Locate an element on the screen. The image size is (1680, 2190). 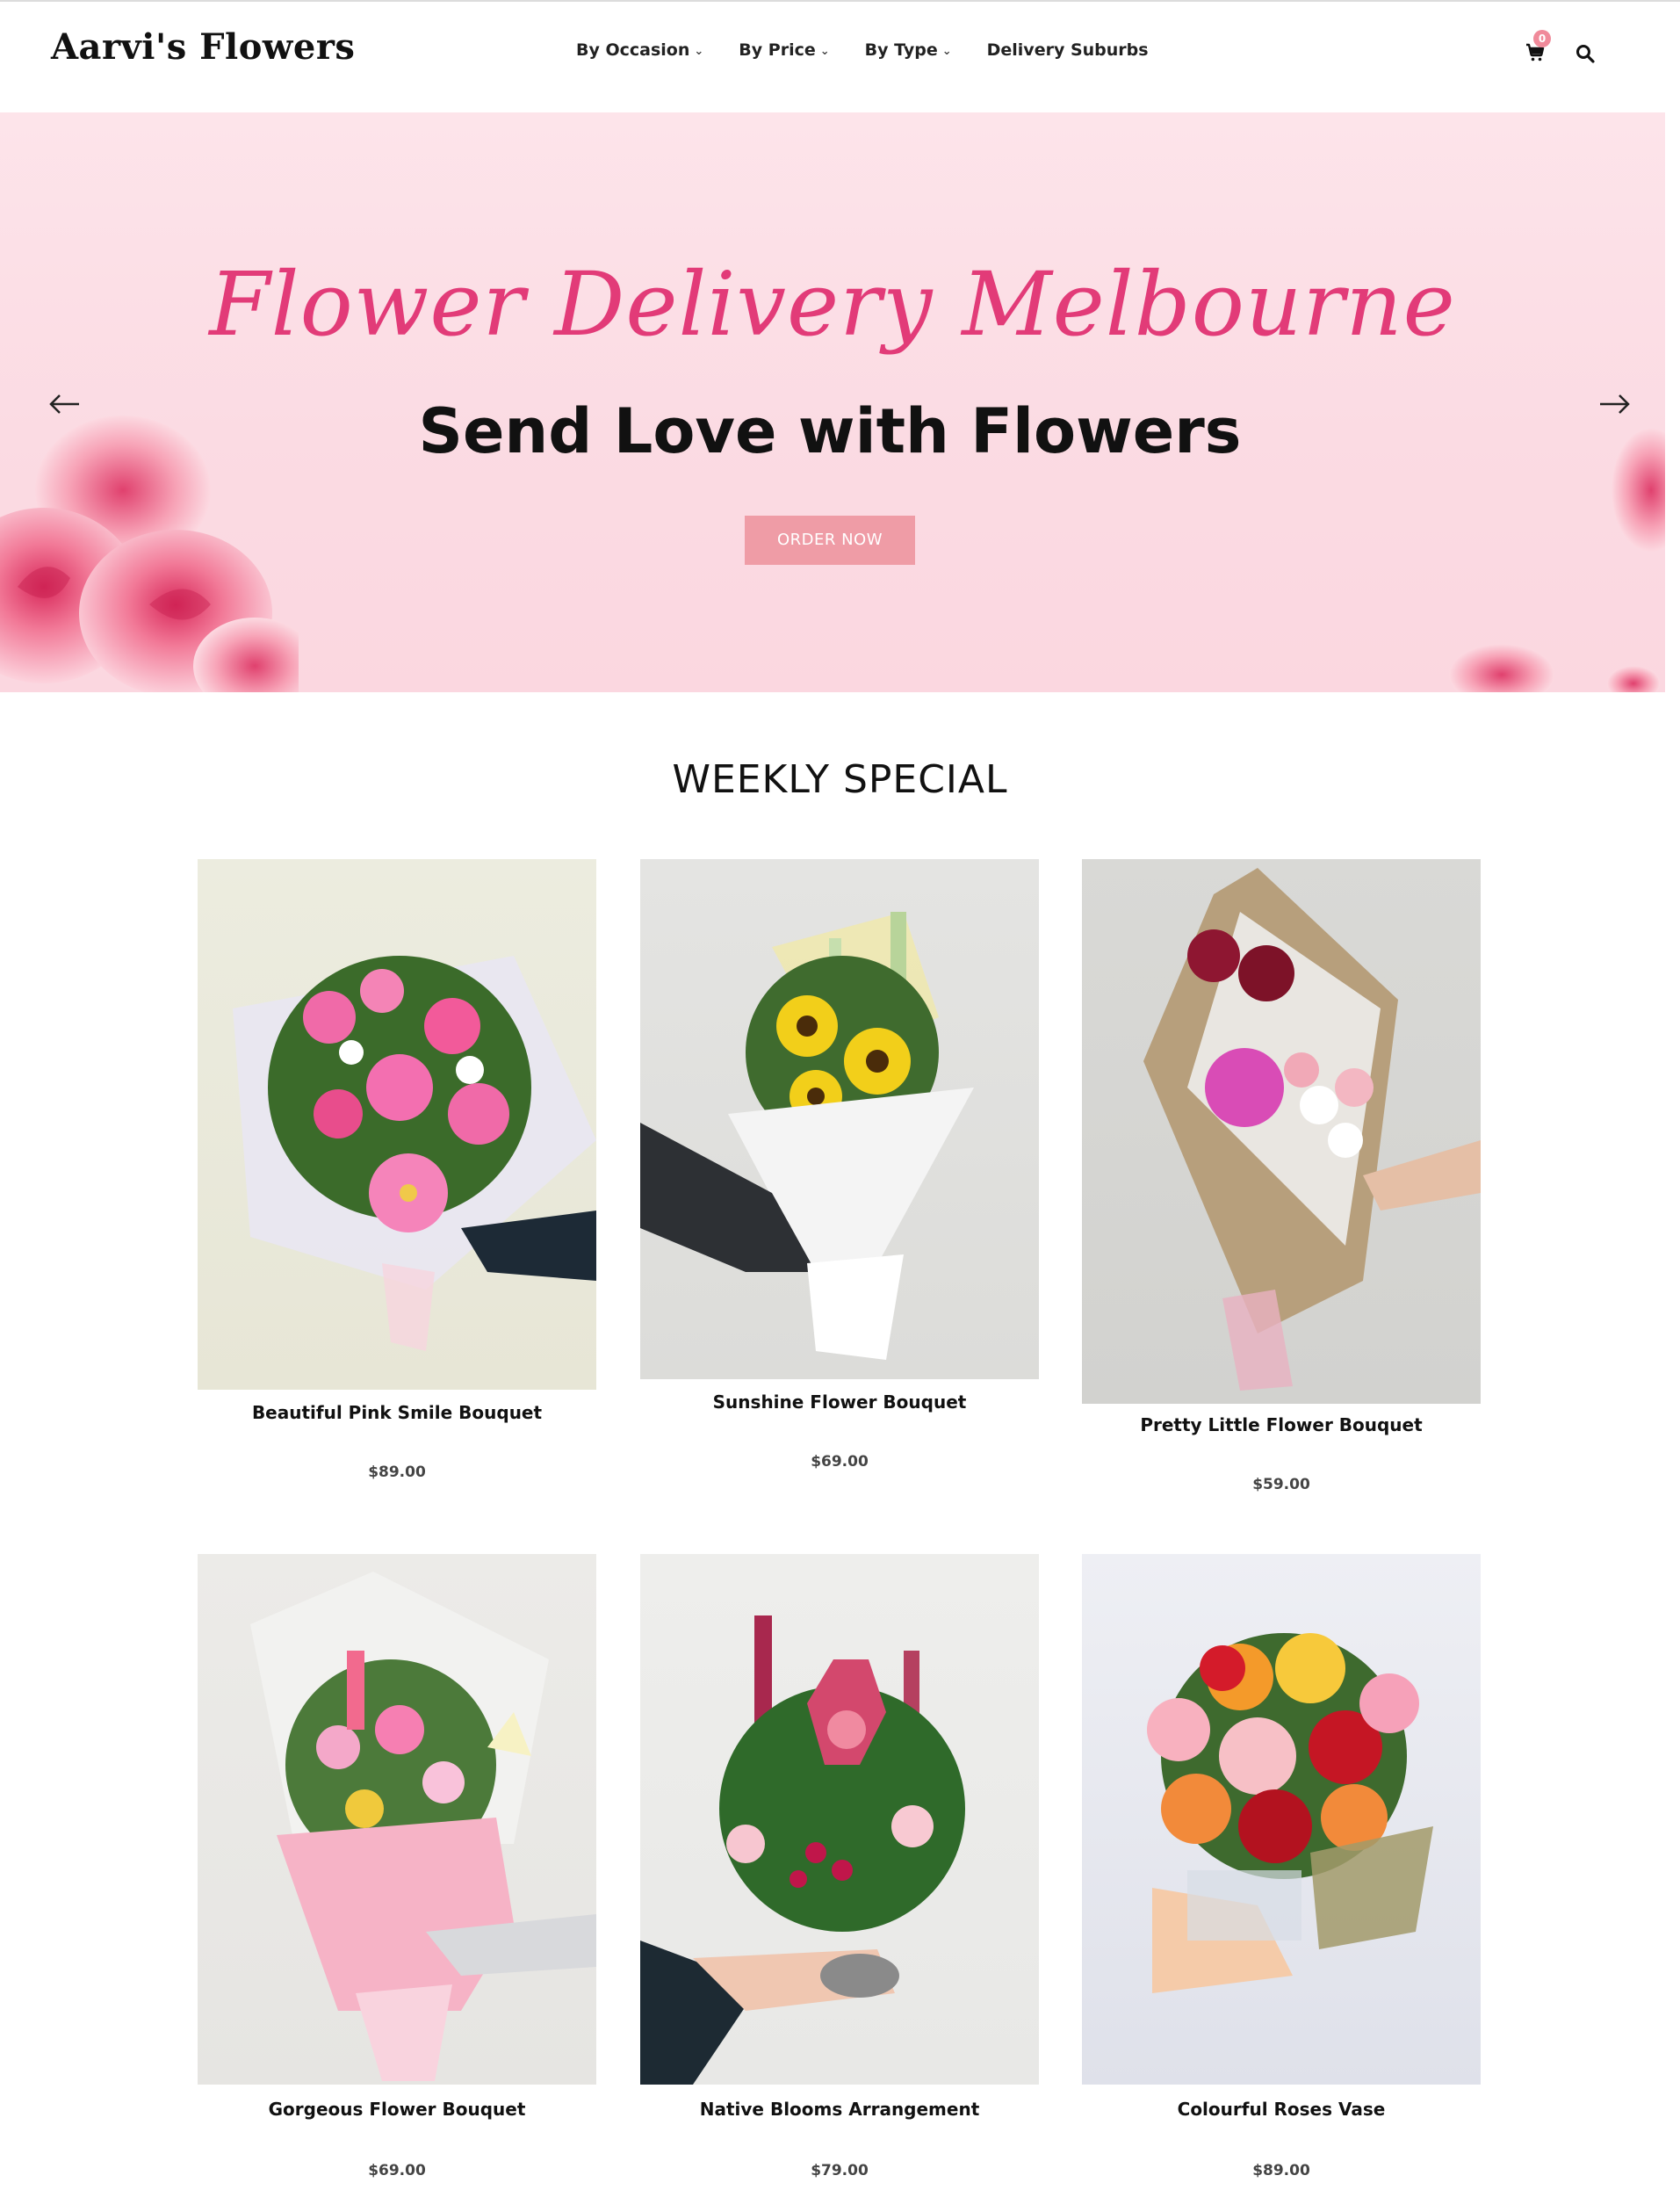
product-card: Pretty Little Flower Bouquet $59.00 is located at coordinates (1281, 1179).